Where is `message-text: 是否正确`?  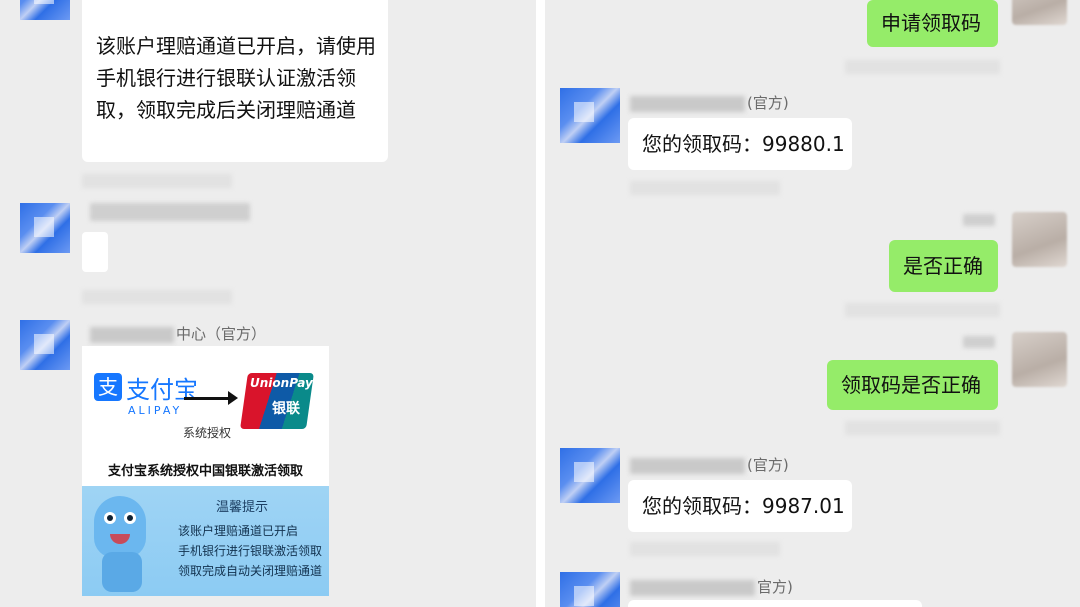
message-text: 是否正确 is located at coordinates (943, 266).